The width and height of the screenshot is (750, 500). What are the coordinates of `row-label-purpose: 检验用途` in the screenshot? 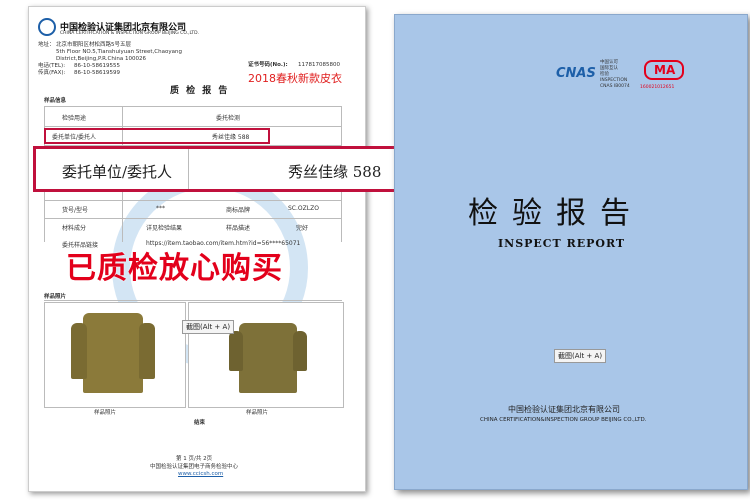 It's located at (74, 118).